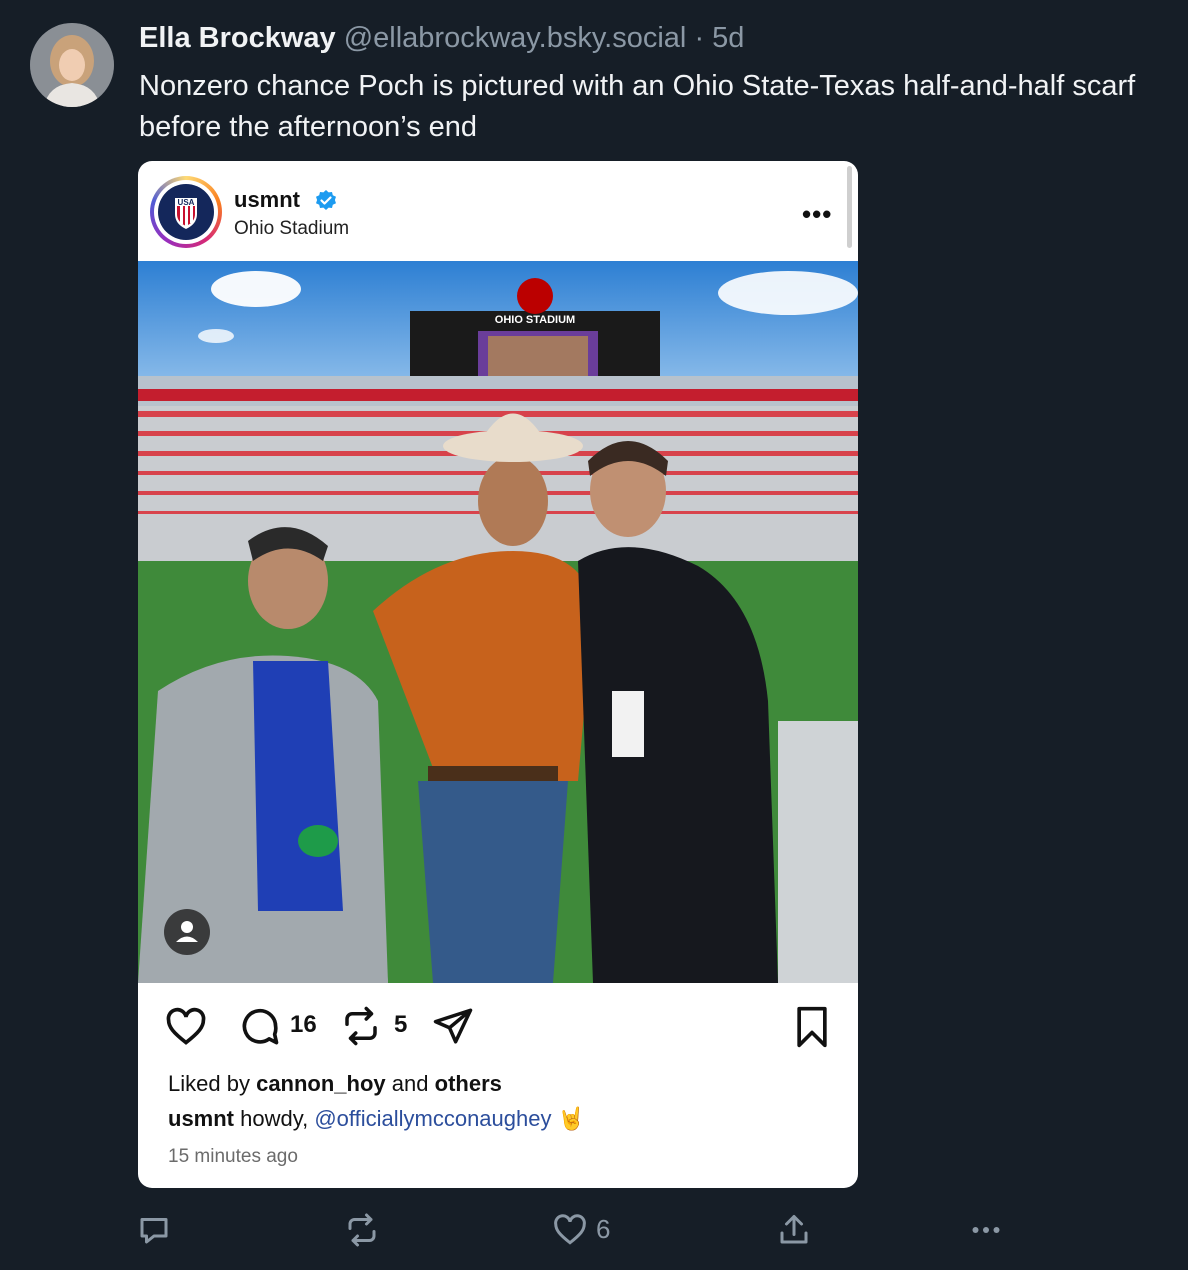 This screenshot has height=1270, width=1188. Describe the element at coordinates (849, 207) in the screenshot. I see `scrollbar` at that location.